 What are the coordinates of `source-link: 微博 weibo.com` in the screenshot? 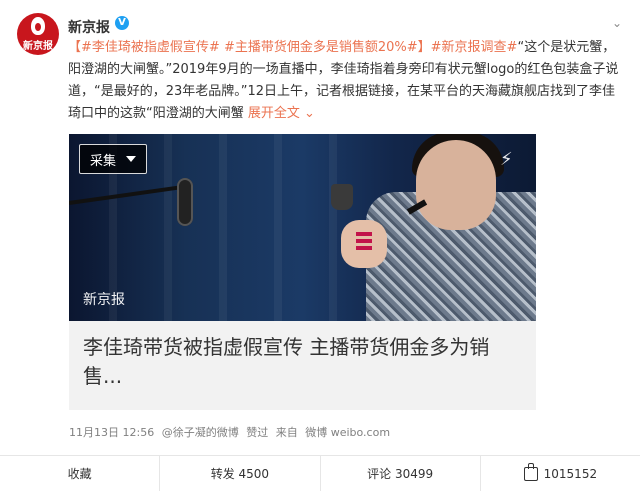 It's located at (347, 432).